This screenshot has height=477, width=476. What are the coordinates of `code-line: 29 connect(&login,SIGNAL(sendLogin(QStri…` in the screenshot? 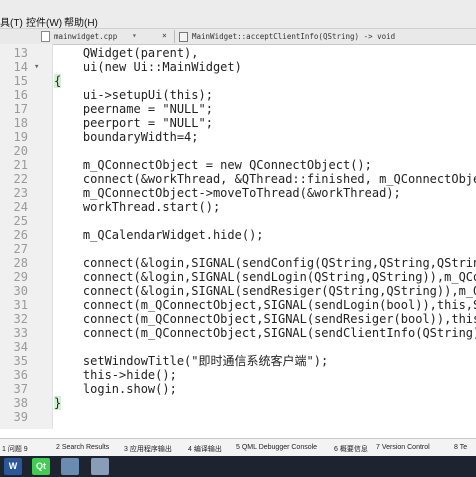 It's located at (238, 277).